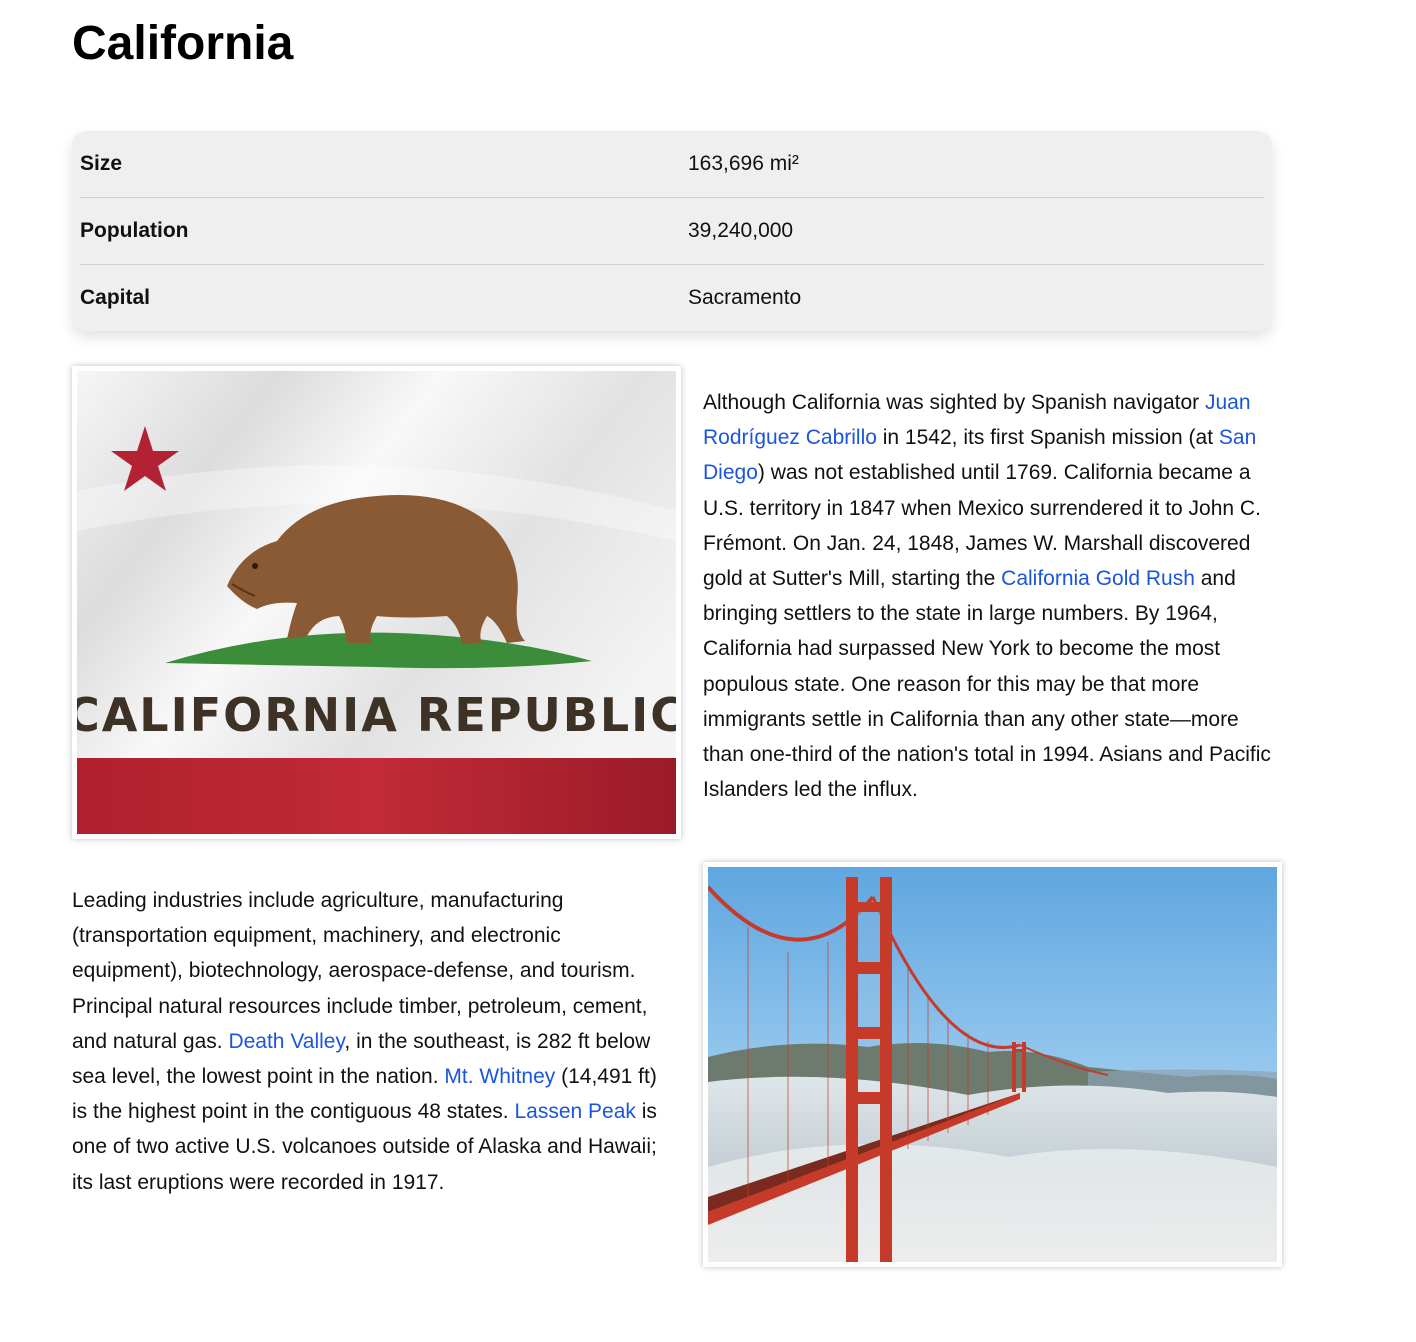 This screenshot has height=1342, width=1416. I want to click on golden-gate-bridge-image, so click(992, 1064).